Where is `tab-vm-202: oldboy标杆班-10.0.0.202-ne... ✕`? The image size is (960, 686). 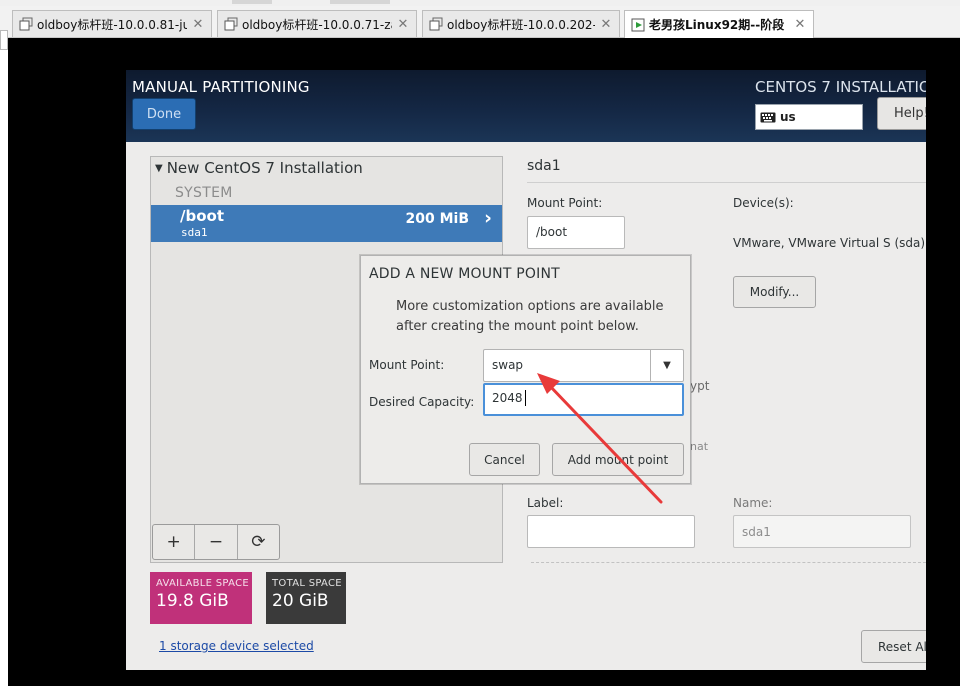
tab-vm-202: oldboy标杆班-10.0.0.202-ne... ✕ is located at coordinates (521, 23).